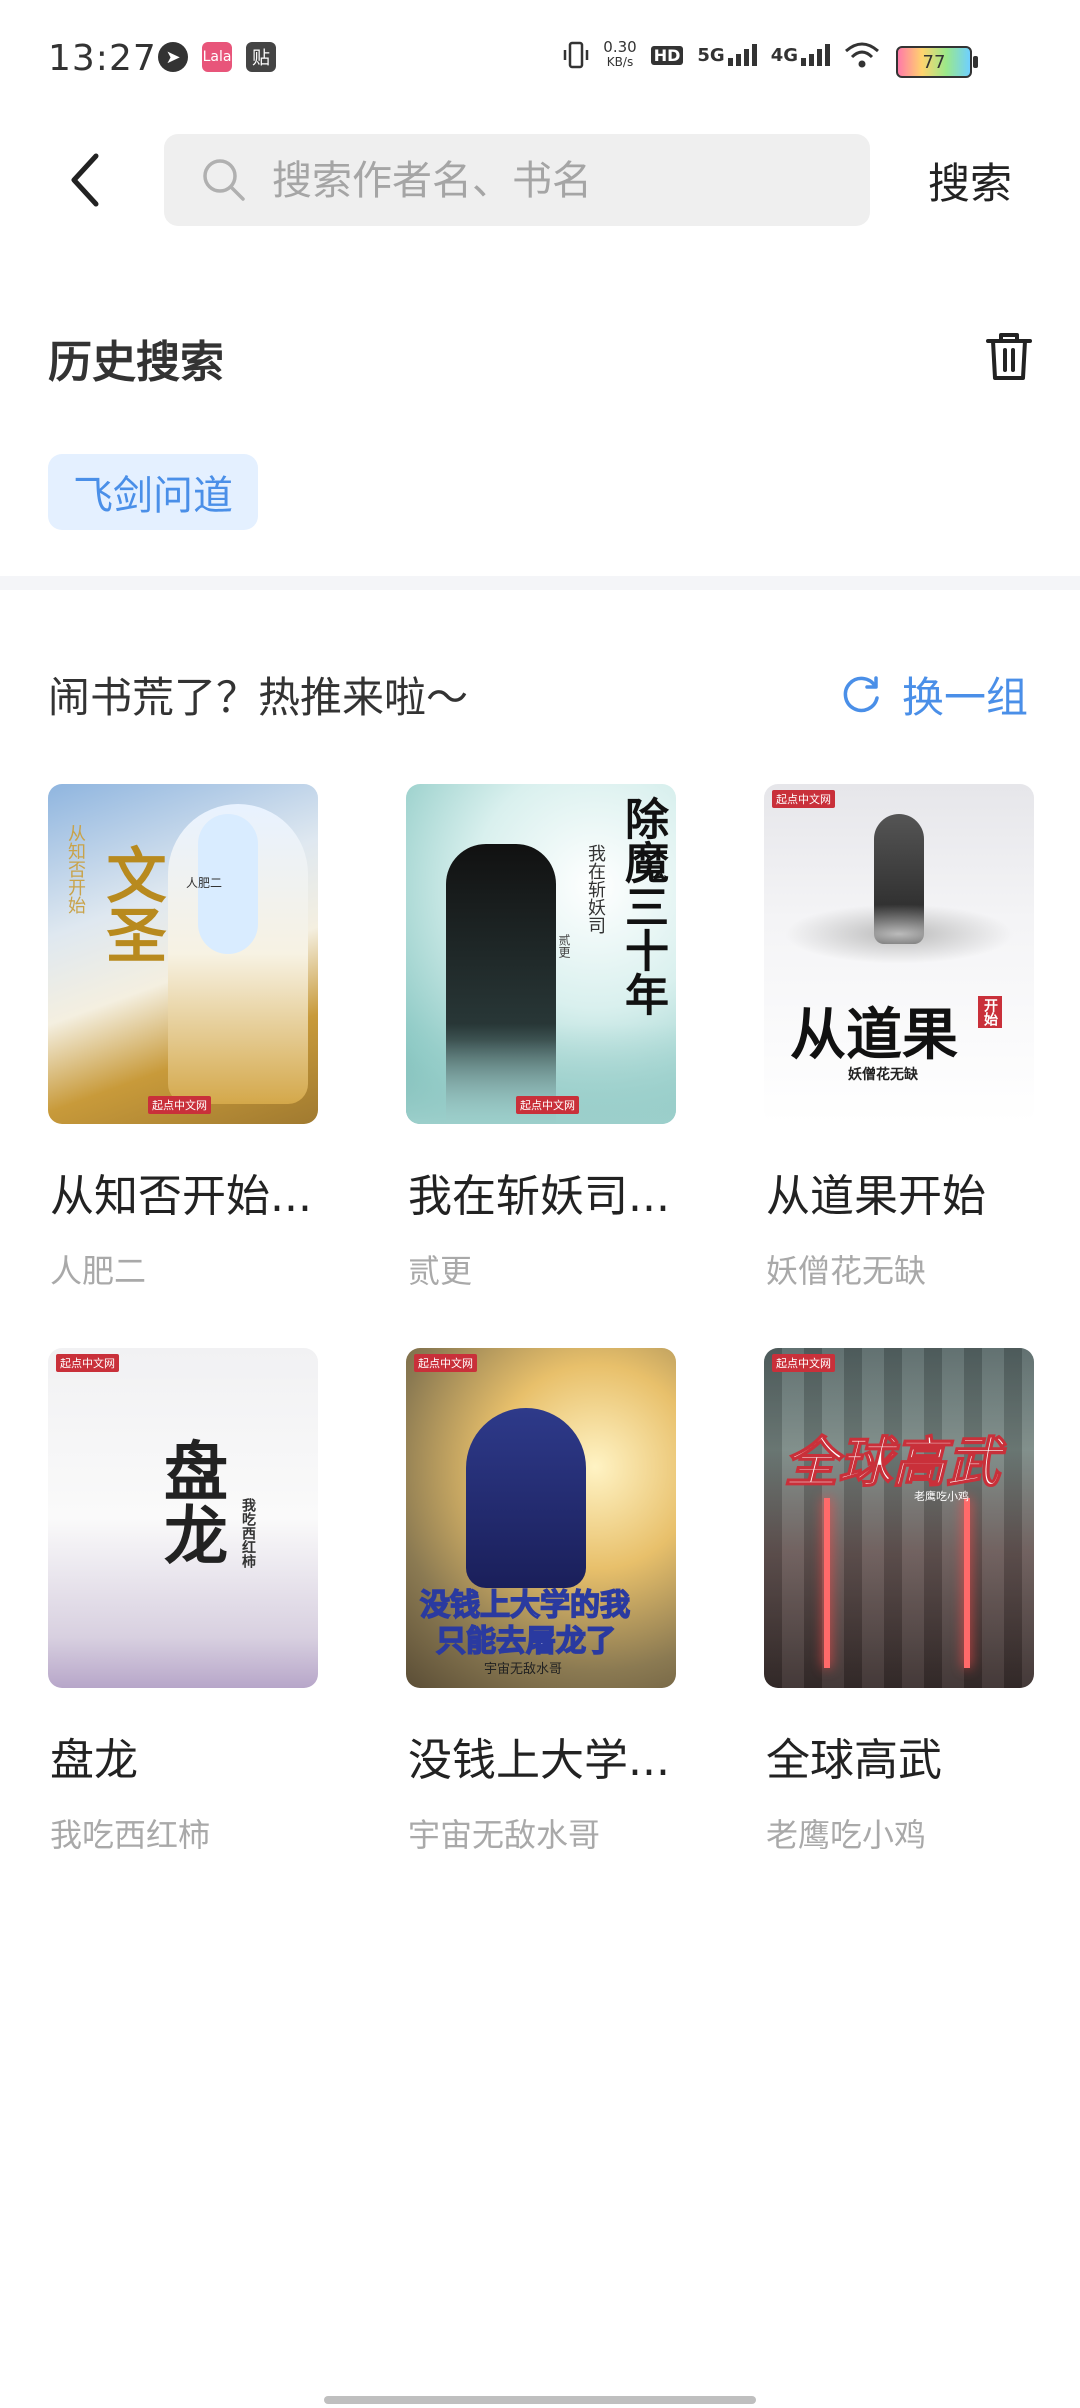 The width and height of the screenshot is (1080, 2408). I want to click on search-box, so click(517, 181).